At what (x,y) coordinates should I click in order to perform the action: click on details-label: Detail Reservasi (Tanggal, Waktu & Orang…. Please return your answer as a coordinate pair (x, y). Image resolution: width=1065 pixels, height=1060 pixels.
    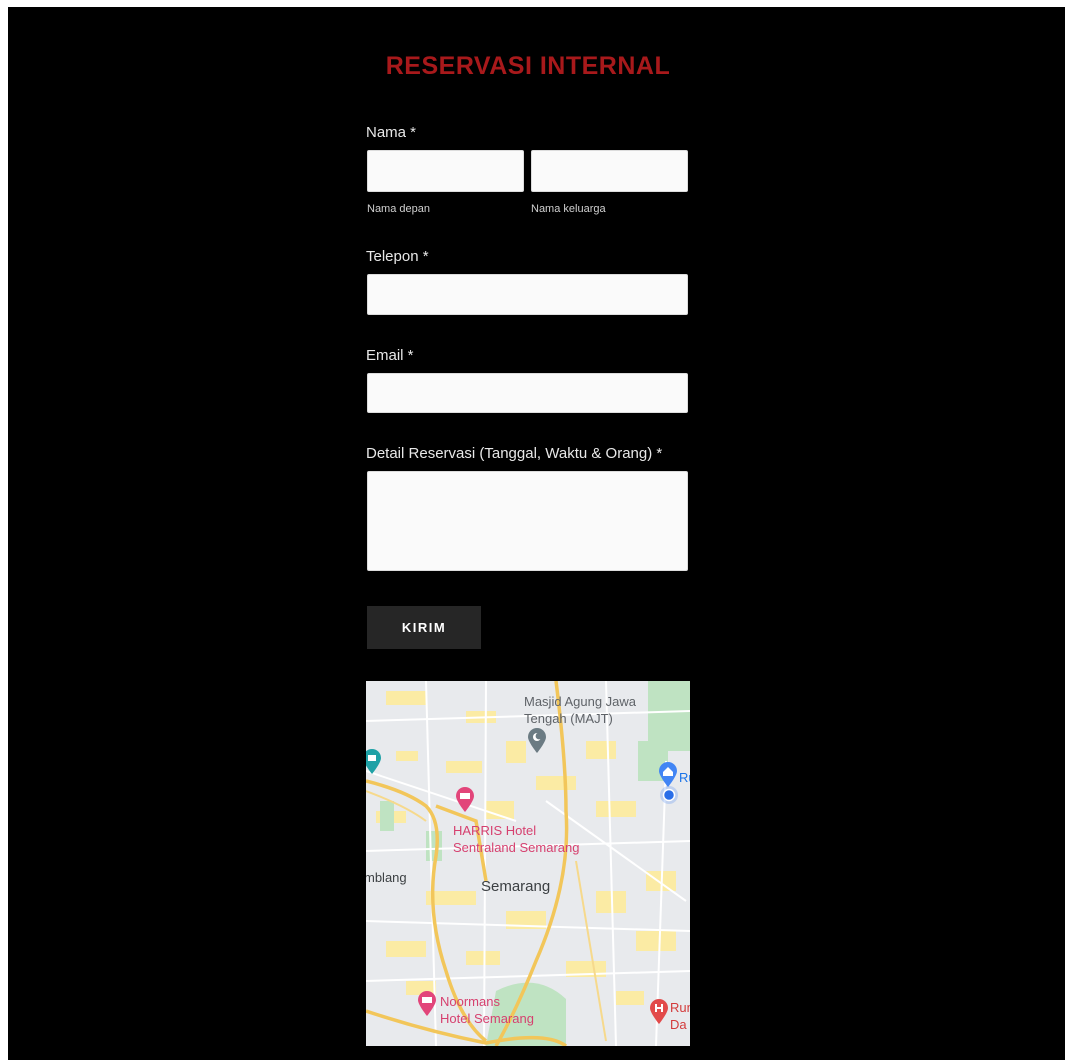
    Looking at the image, I should click on (514, 453).